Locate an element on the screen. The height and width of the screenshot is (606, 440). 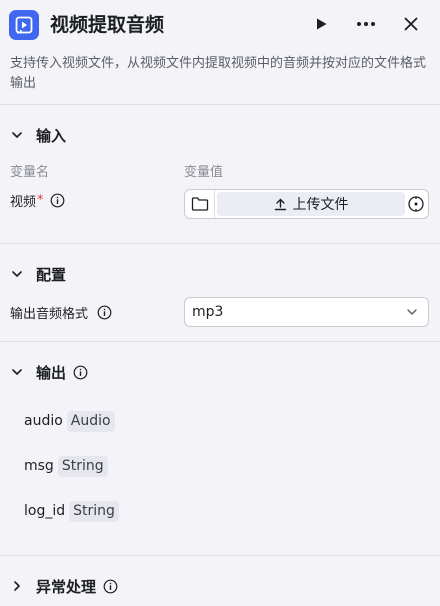
variable-reference-button is located at coordinates (416, 204).